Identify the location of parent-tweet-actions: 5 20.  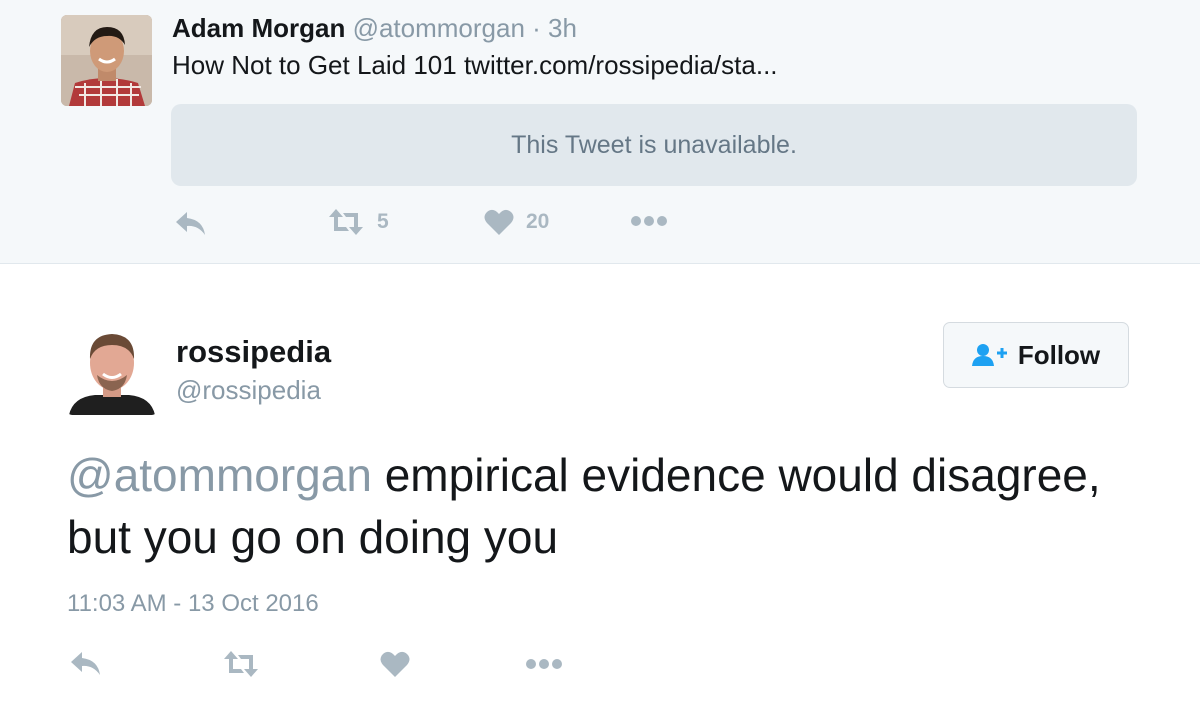
(600, 226).